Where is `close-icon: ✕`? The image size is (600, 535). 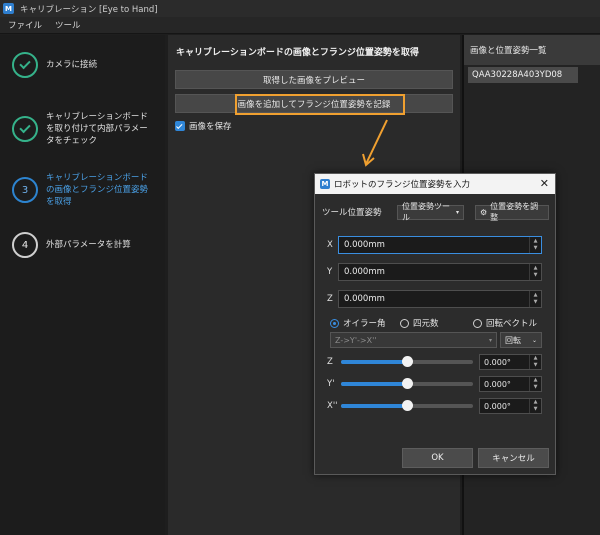
close-icon: ✕ is located at coordinates (544, 183).